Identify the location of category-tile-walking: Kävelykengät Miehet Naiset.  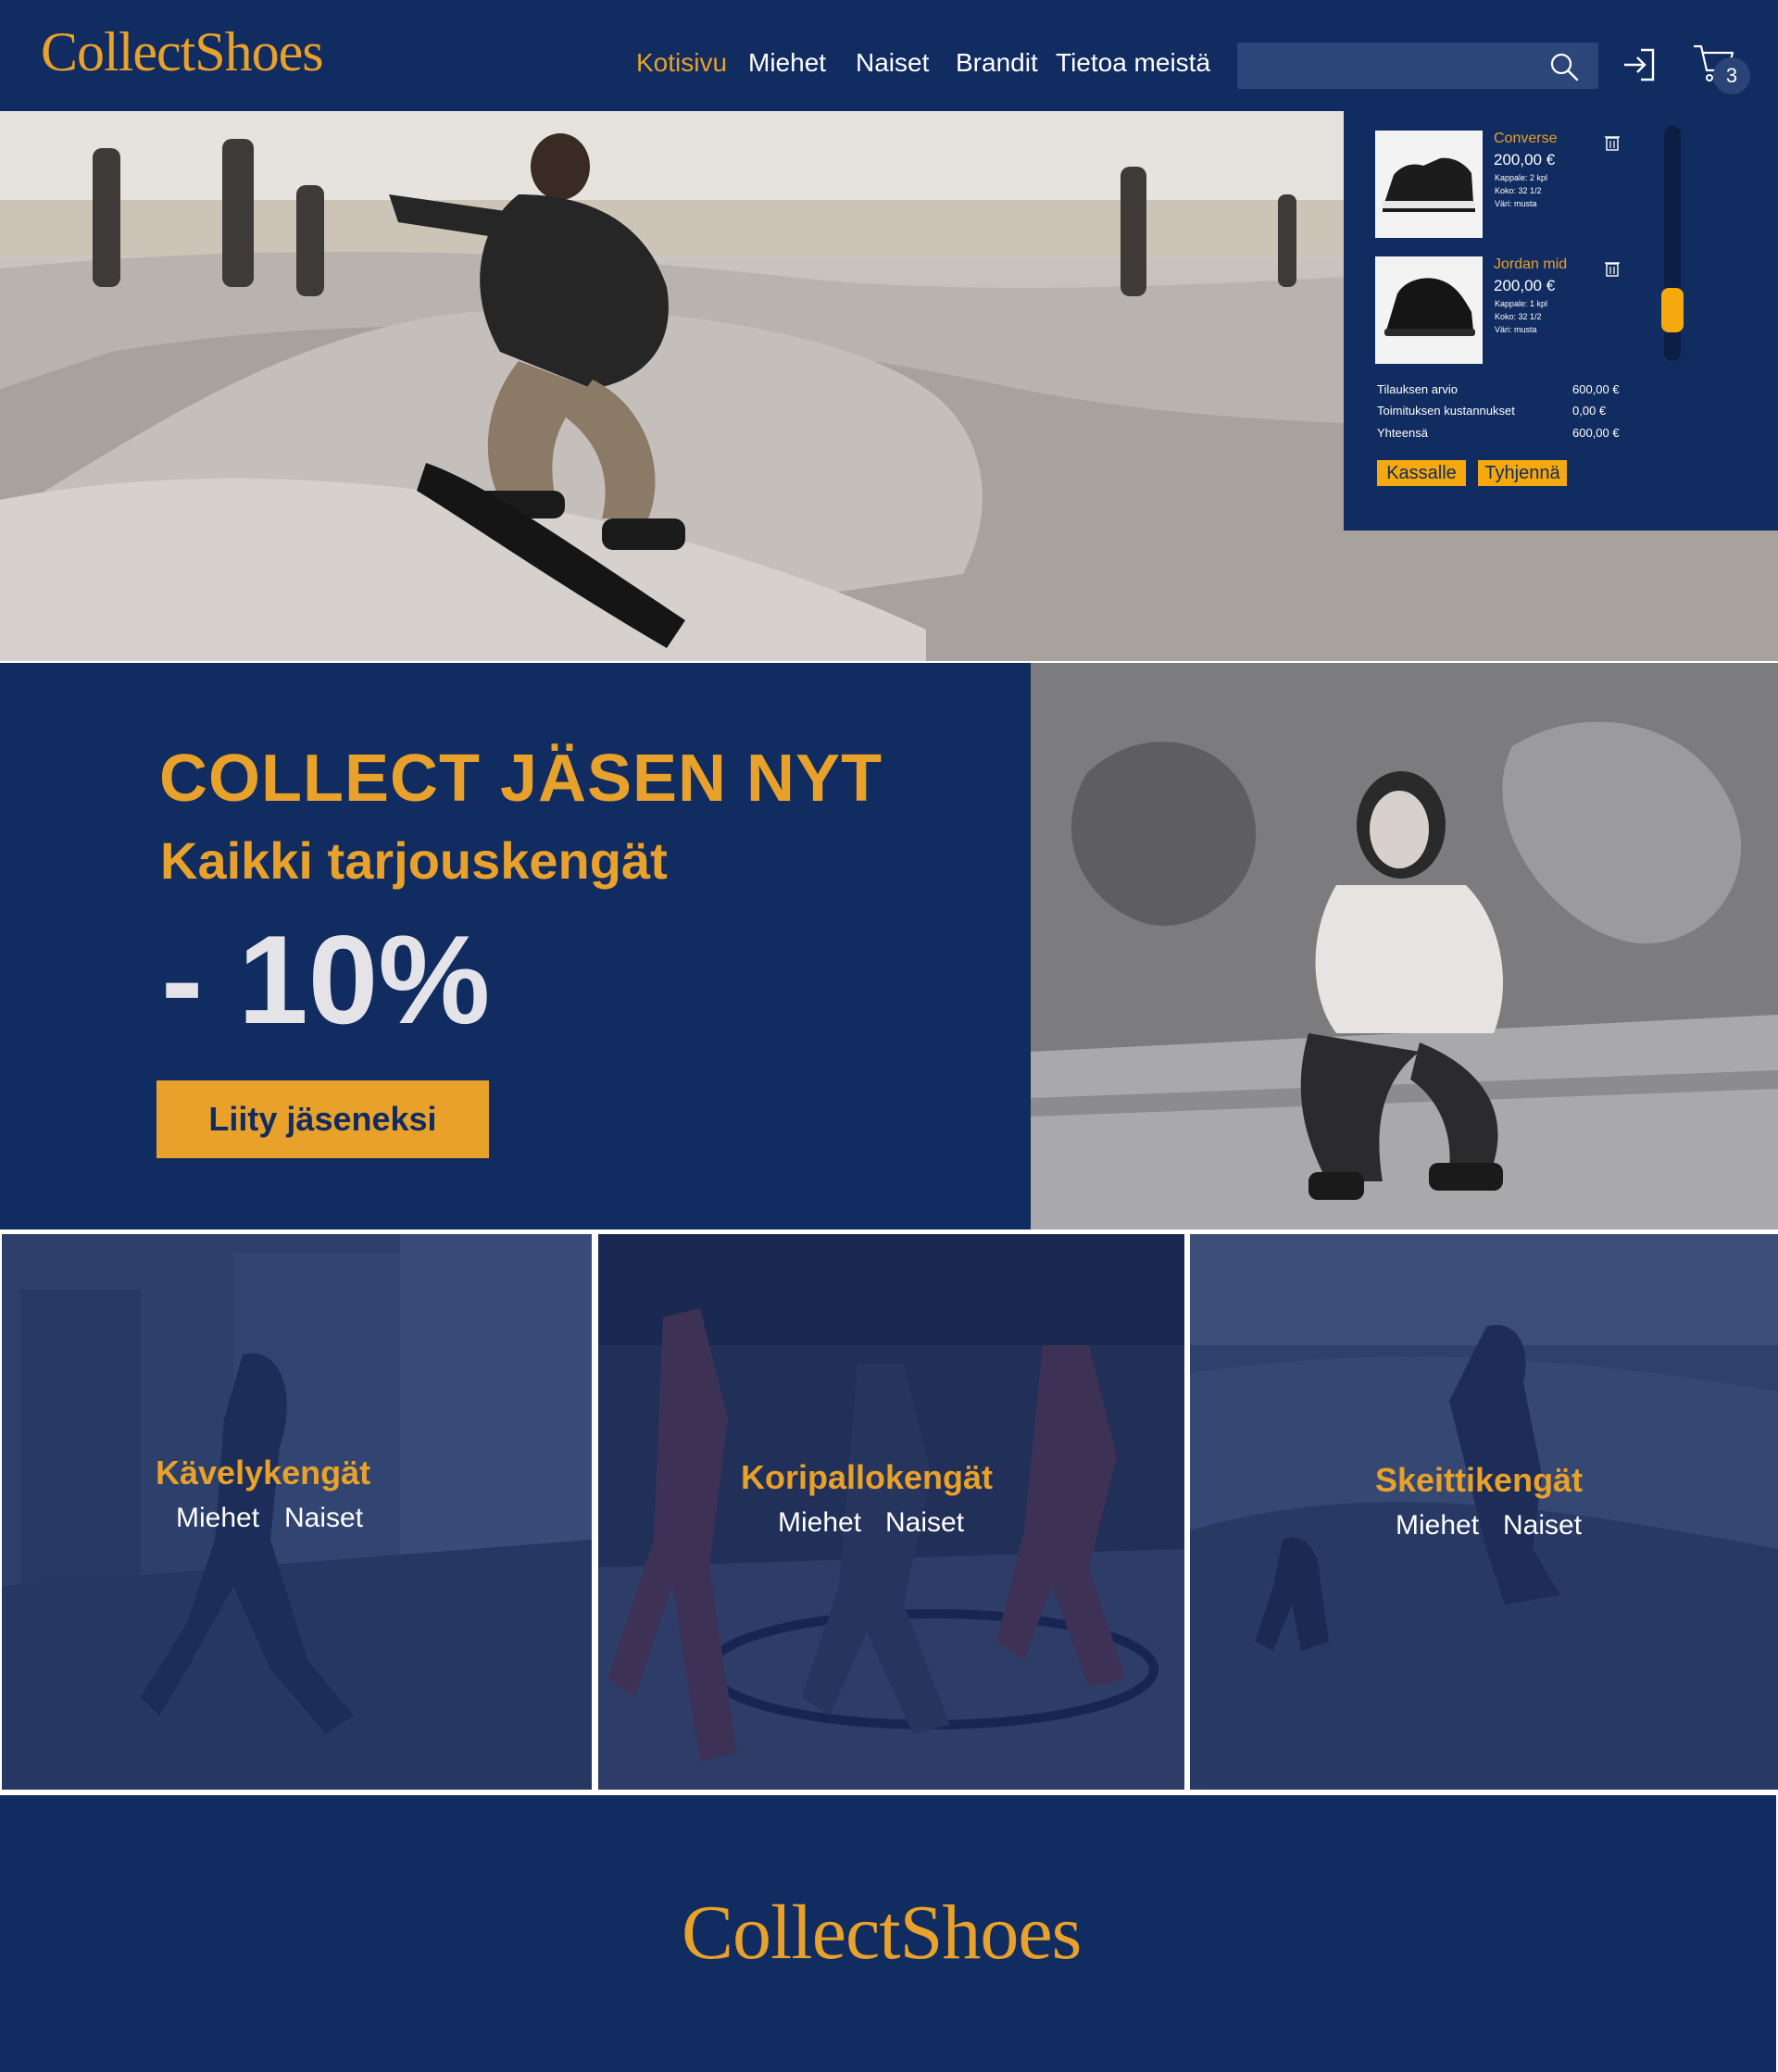
(297, 1512).